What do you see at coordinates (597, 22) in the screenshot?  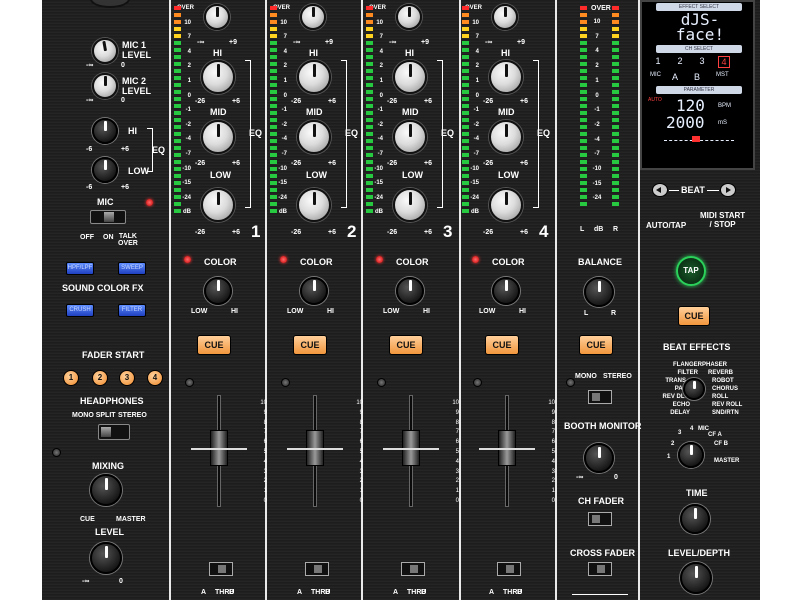 I see `master-meter-label: 10` at bounding box center [597, 22].